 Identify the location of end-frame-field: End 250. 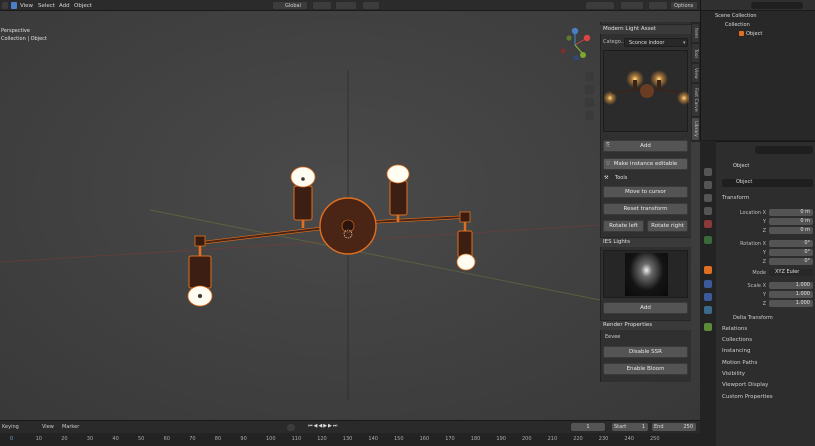
(674, 427).